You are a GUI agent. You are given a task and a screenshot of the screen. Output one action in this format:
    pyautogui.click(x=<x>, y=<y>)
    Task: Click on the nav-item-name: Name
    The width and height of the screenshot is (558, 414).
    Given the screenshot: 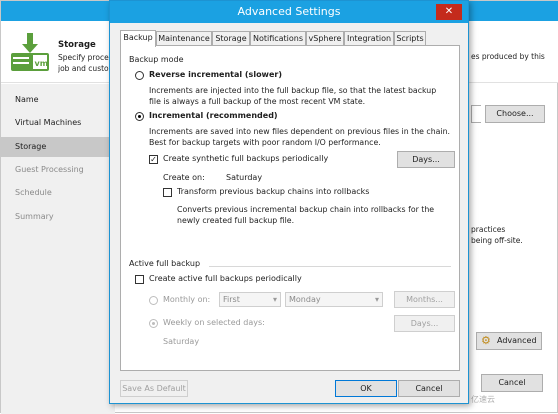 What is the action you would take?
    pyautogui.click(x=58, y=100)
    